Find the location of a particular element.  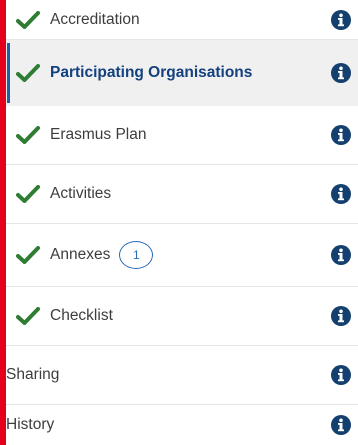

nav-item-label: Annexes is located at coordinates (80, 254).